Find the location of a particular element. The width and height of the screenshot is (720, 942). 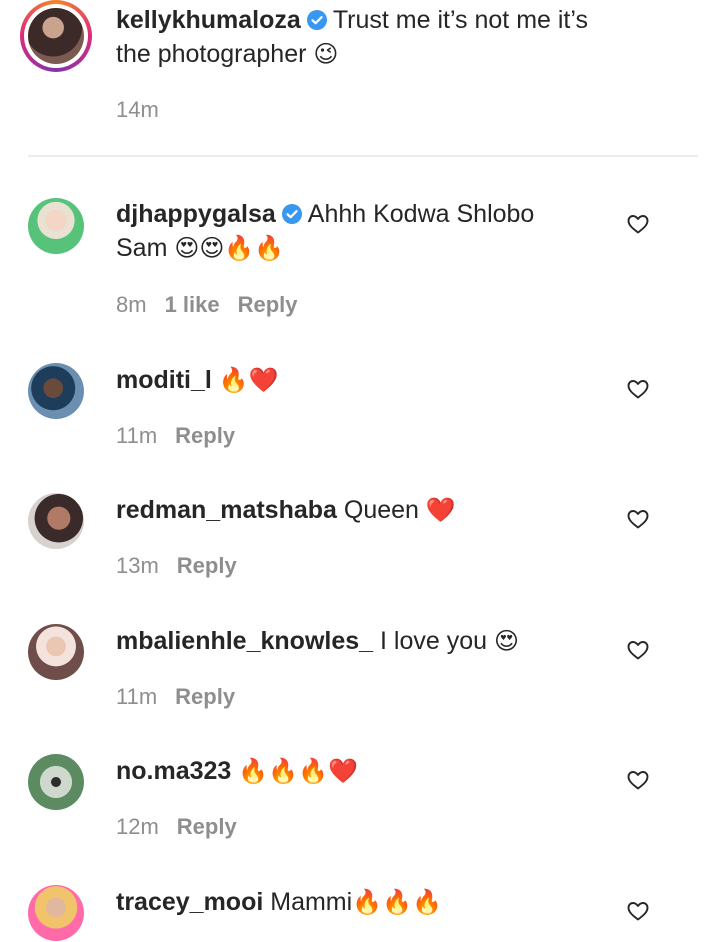

comment-line-1: tracey_mooi Mammi🔥🔥🔥 is located at coordinates (279, 902).